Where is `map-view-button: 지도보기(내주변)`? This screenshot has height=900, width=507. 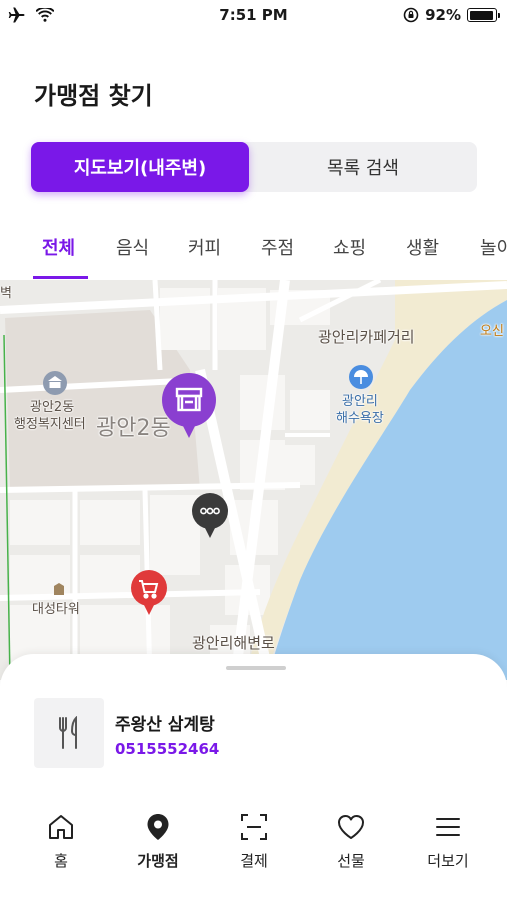
map-view-button: 지도보기(내주변) is located at coordinates (140, 167).